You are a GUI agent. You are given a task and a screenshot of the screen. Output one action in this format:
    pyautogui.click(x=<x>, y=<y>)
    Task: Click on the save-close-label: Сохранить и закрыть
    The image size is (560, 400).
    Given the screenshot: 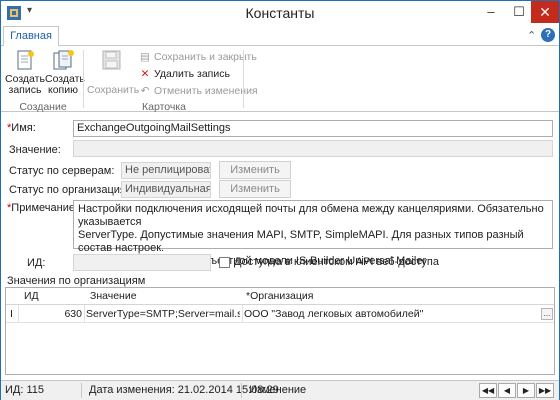 What is the action you would take?
    pyautogui.click(x=205, y=57)
    